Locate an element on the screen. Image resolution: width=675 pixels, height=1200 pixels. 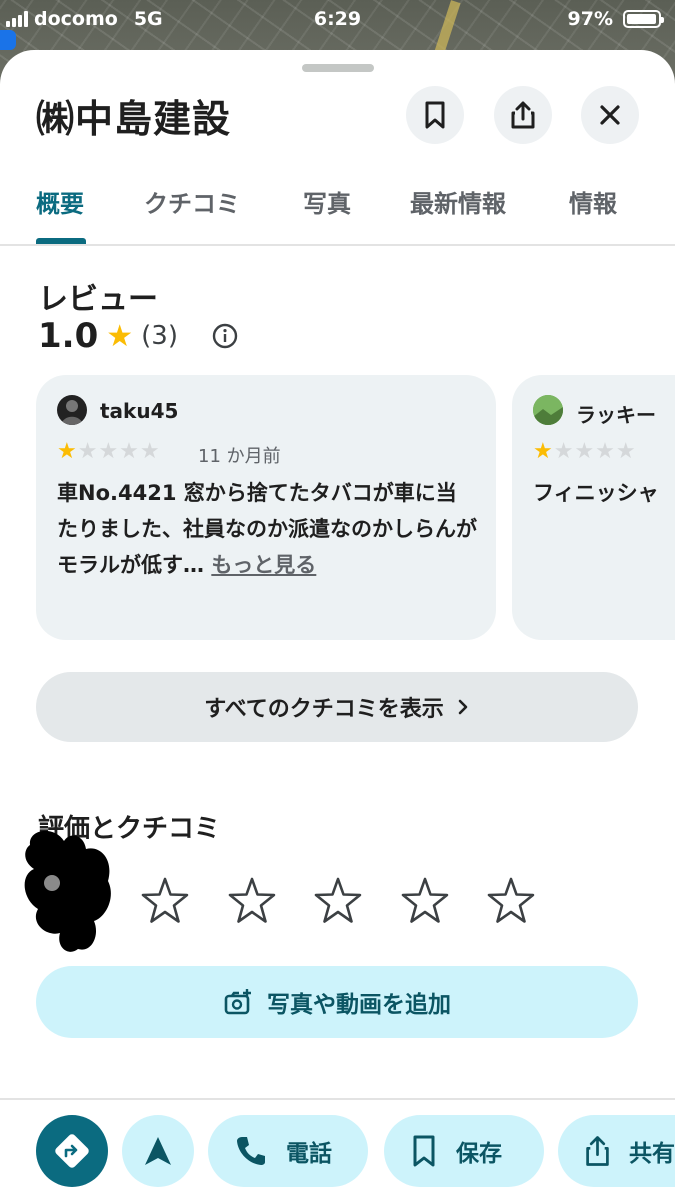
more-link: もっと見る is located at coordinates (263, 565).